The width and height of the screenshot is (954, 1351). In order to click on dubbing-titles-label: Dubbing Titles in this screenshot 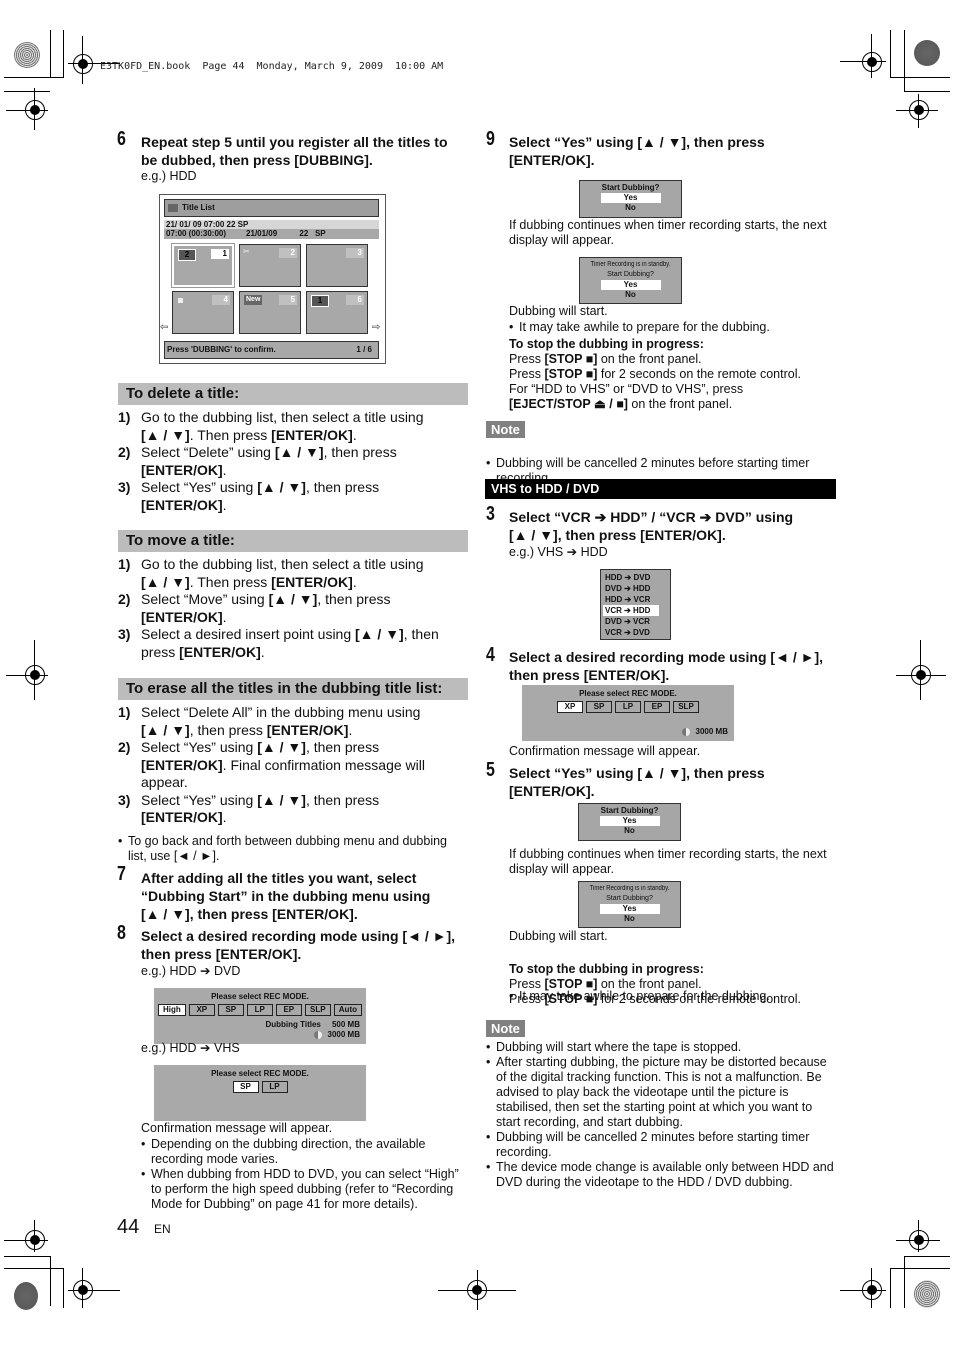, I will do `click(293, 1024)`.